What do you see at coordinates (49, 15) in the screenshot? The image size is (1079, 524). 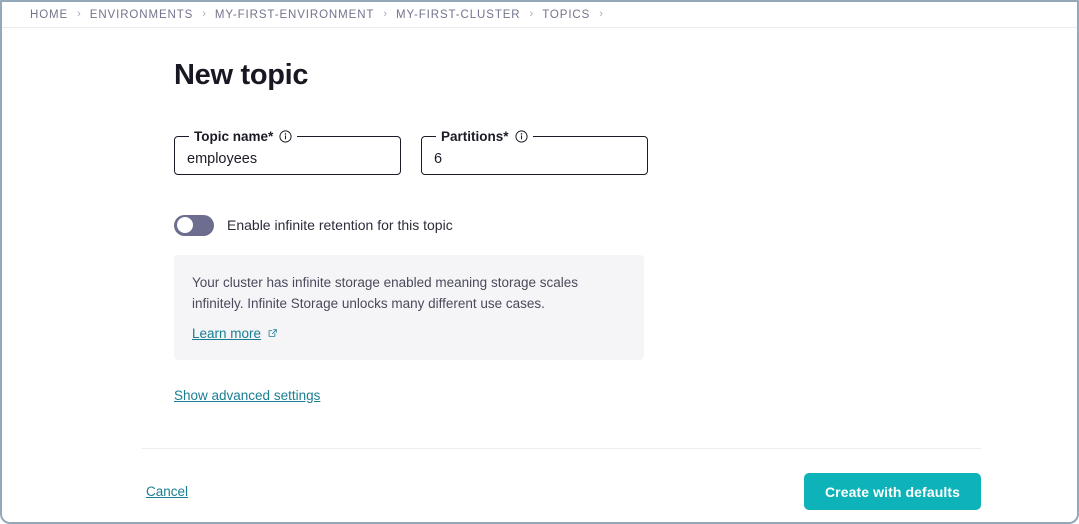 I see `breadcrumb-item-home: HOME` at bounding box center [49, 15].